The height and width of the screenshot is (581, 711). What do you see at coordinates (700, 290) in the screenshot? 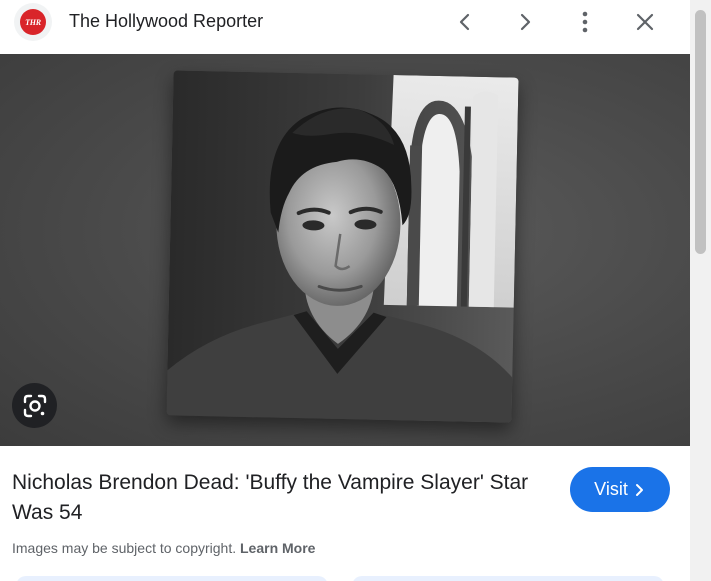
I see `scrollbar` at bounding box center [700, 290].